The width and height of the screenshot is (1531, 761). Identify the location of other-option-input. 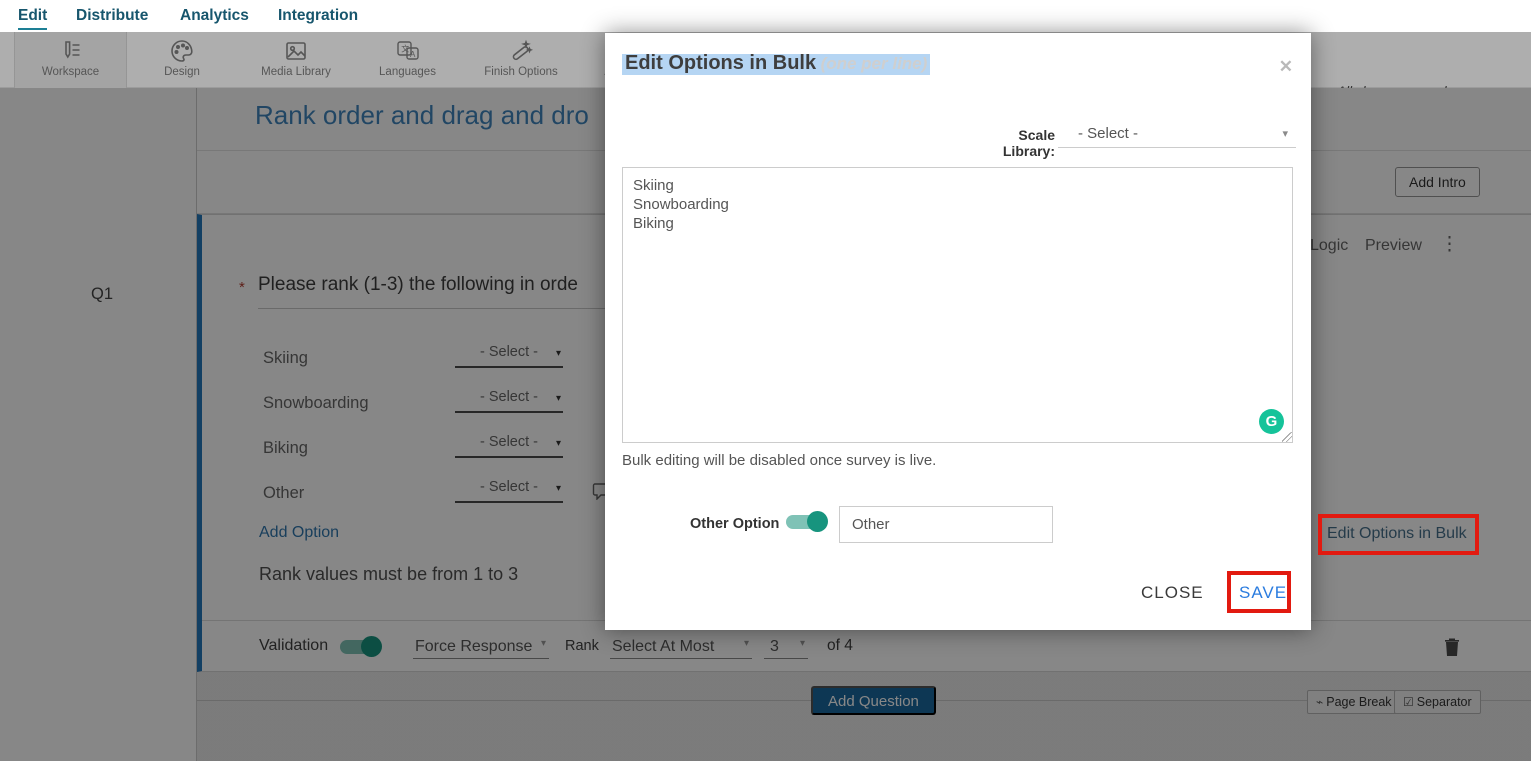
(946, 524).